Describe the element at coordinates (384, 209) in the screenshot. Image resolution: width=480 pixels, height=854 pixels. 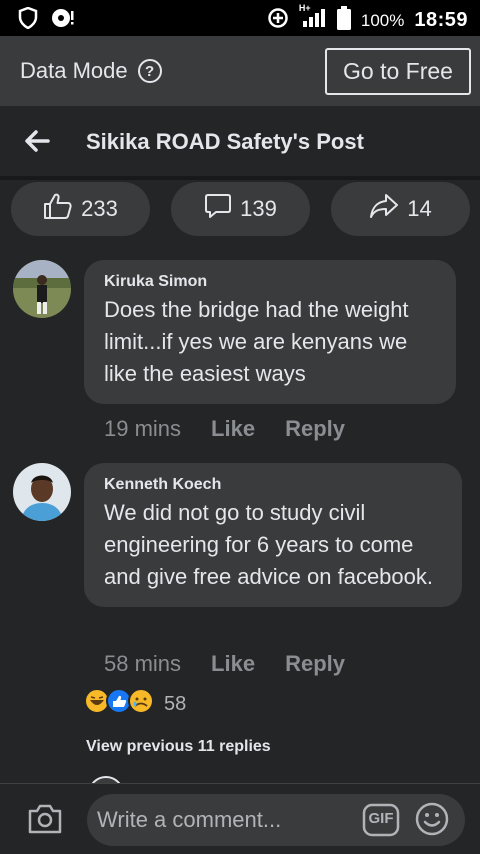
I see `share-arrow-icon` at that location.